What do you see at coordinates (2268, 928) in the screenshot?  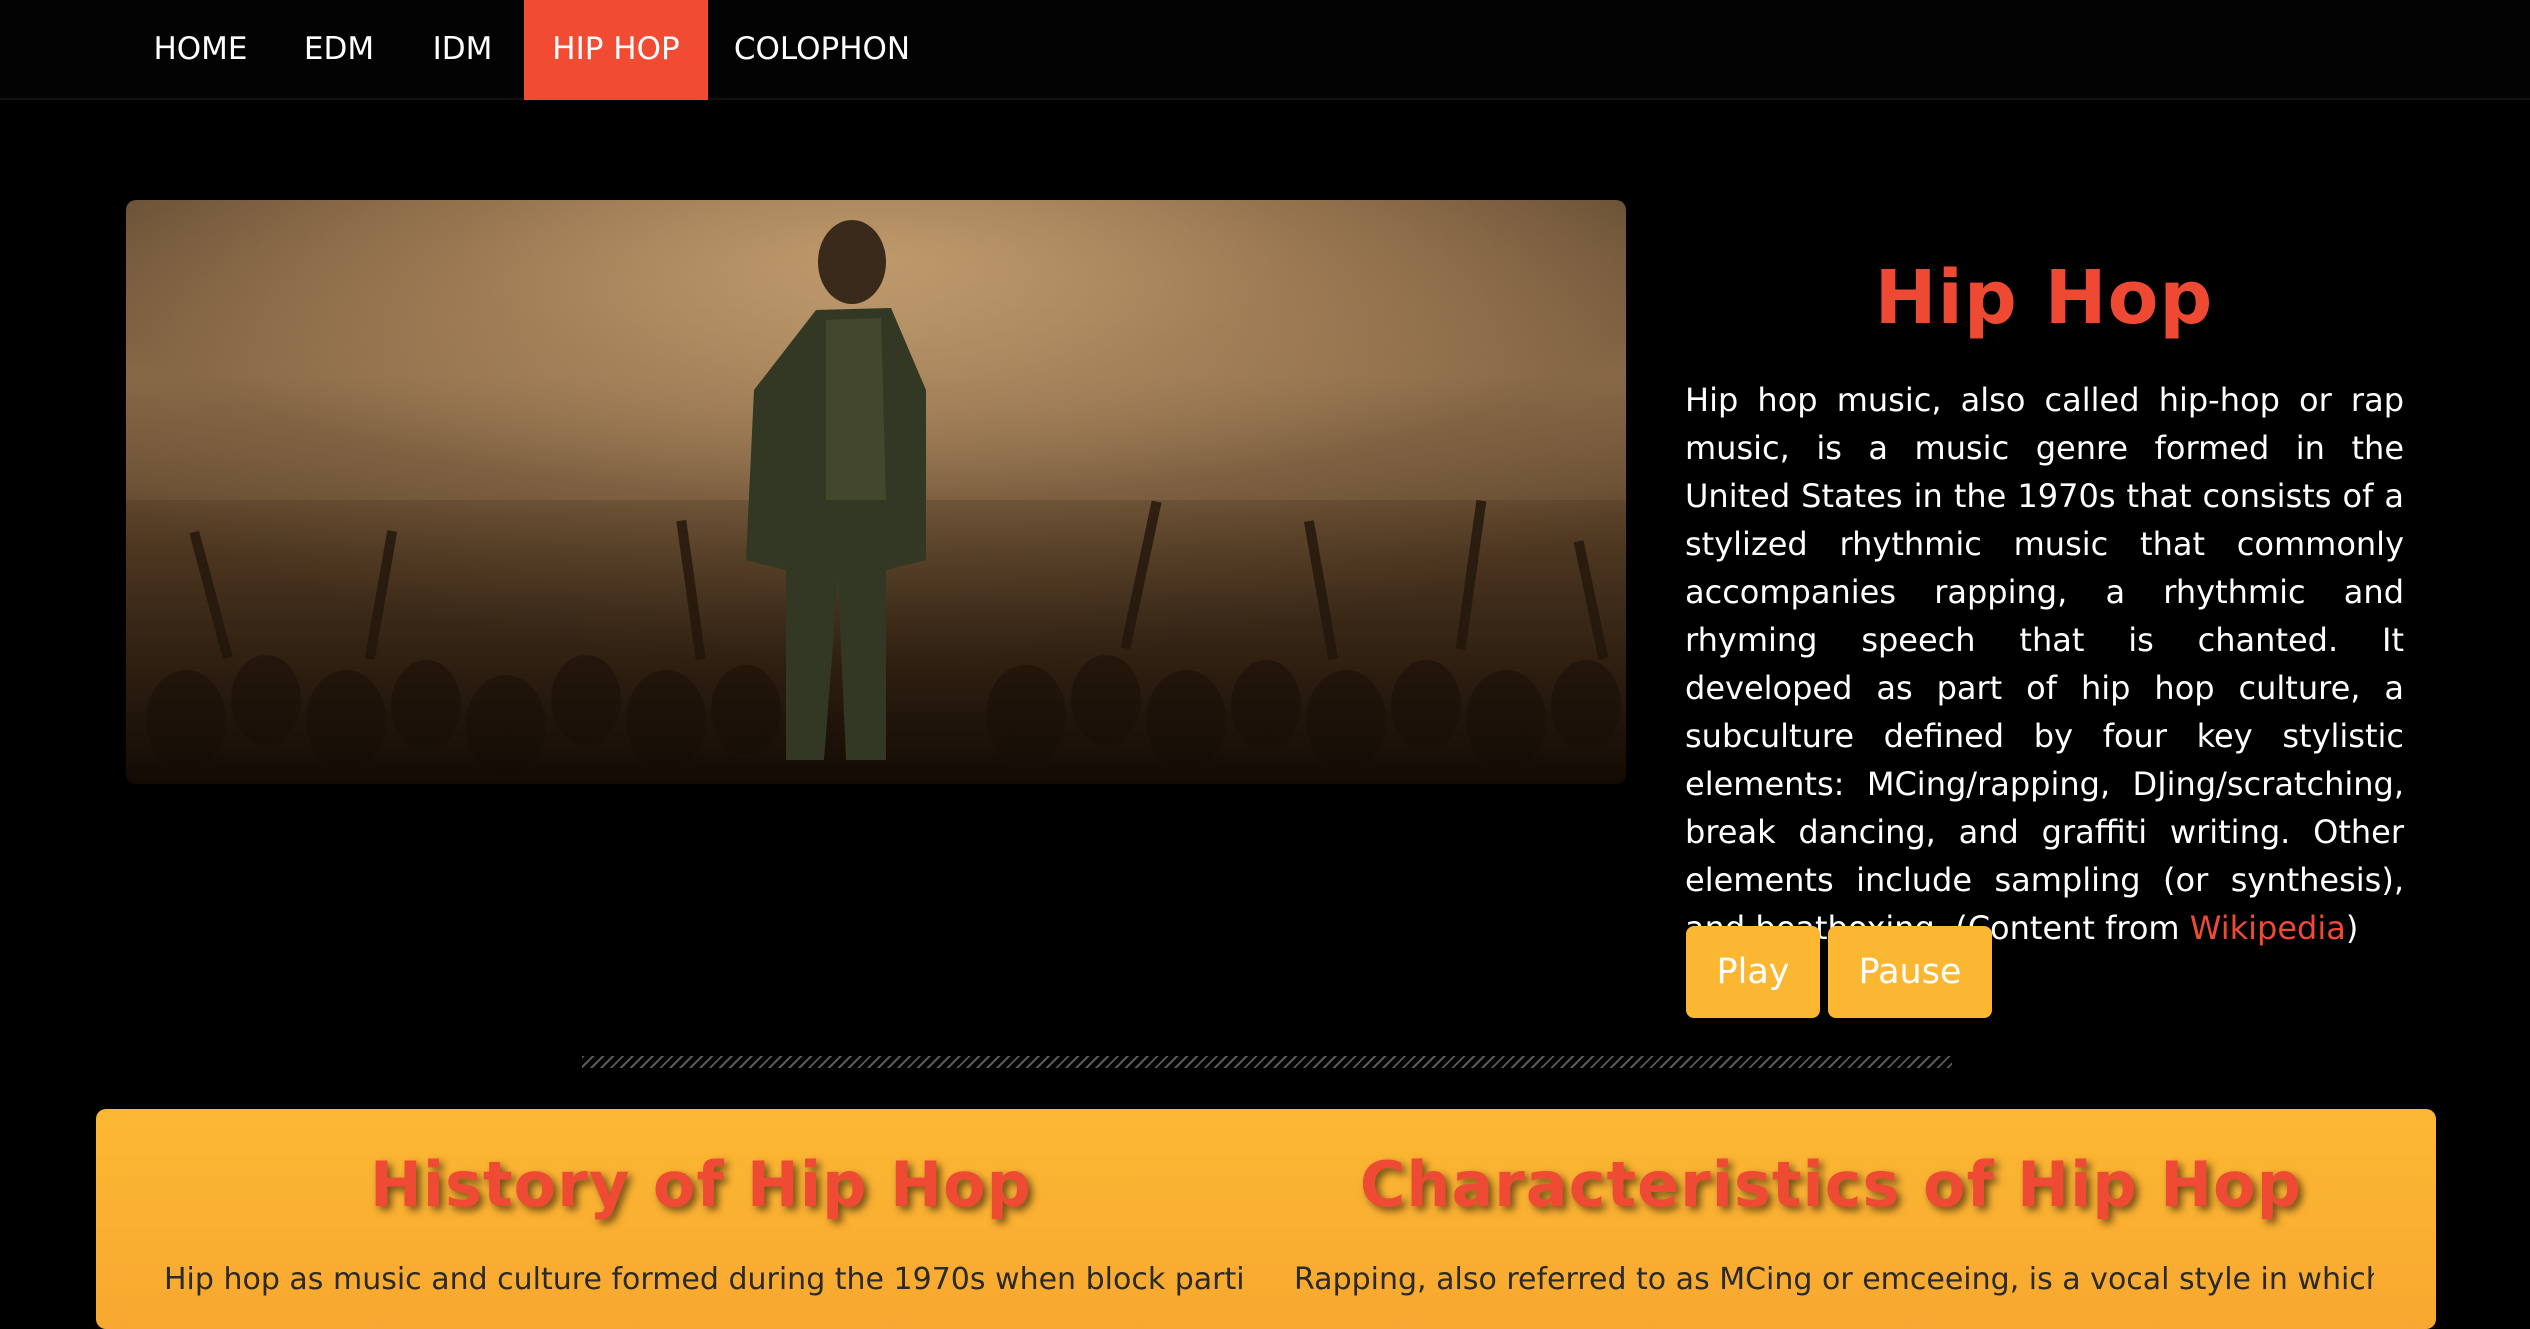 I see `wikipedia-link: Wikipedia` at bounding box center [2268, 928].